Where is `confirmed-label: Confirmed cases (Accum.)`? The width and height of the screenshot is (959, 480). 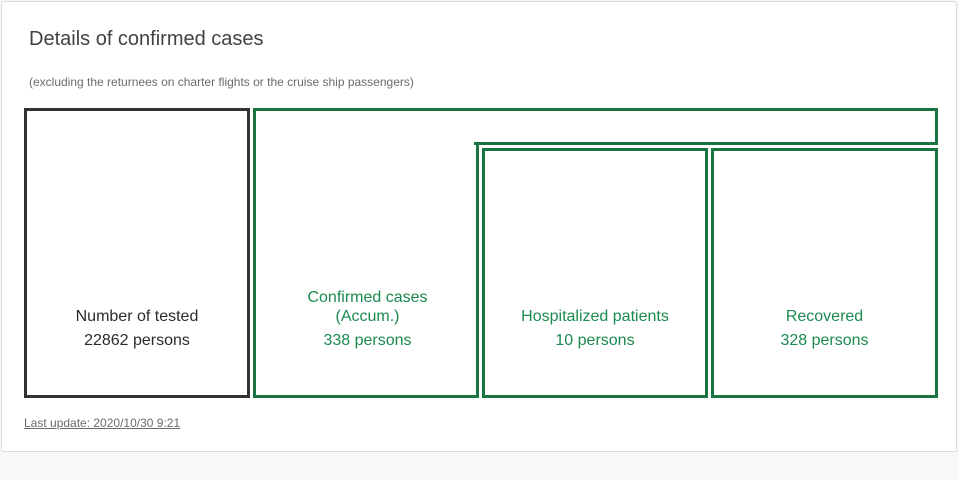 confirmed-label: Confirmed cases (Accum.) is located at coordinates (367, 307).